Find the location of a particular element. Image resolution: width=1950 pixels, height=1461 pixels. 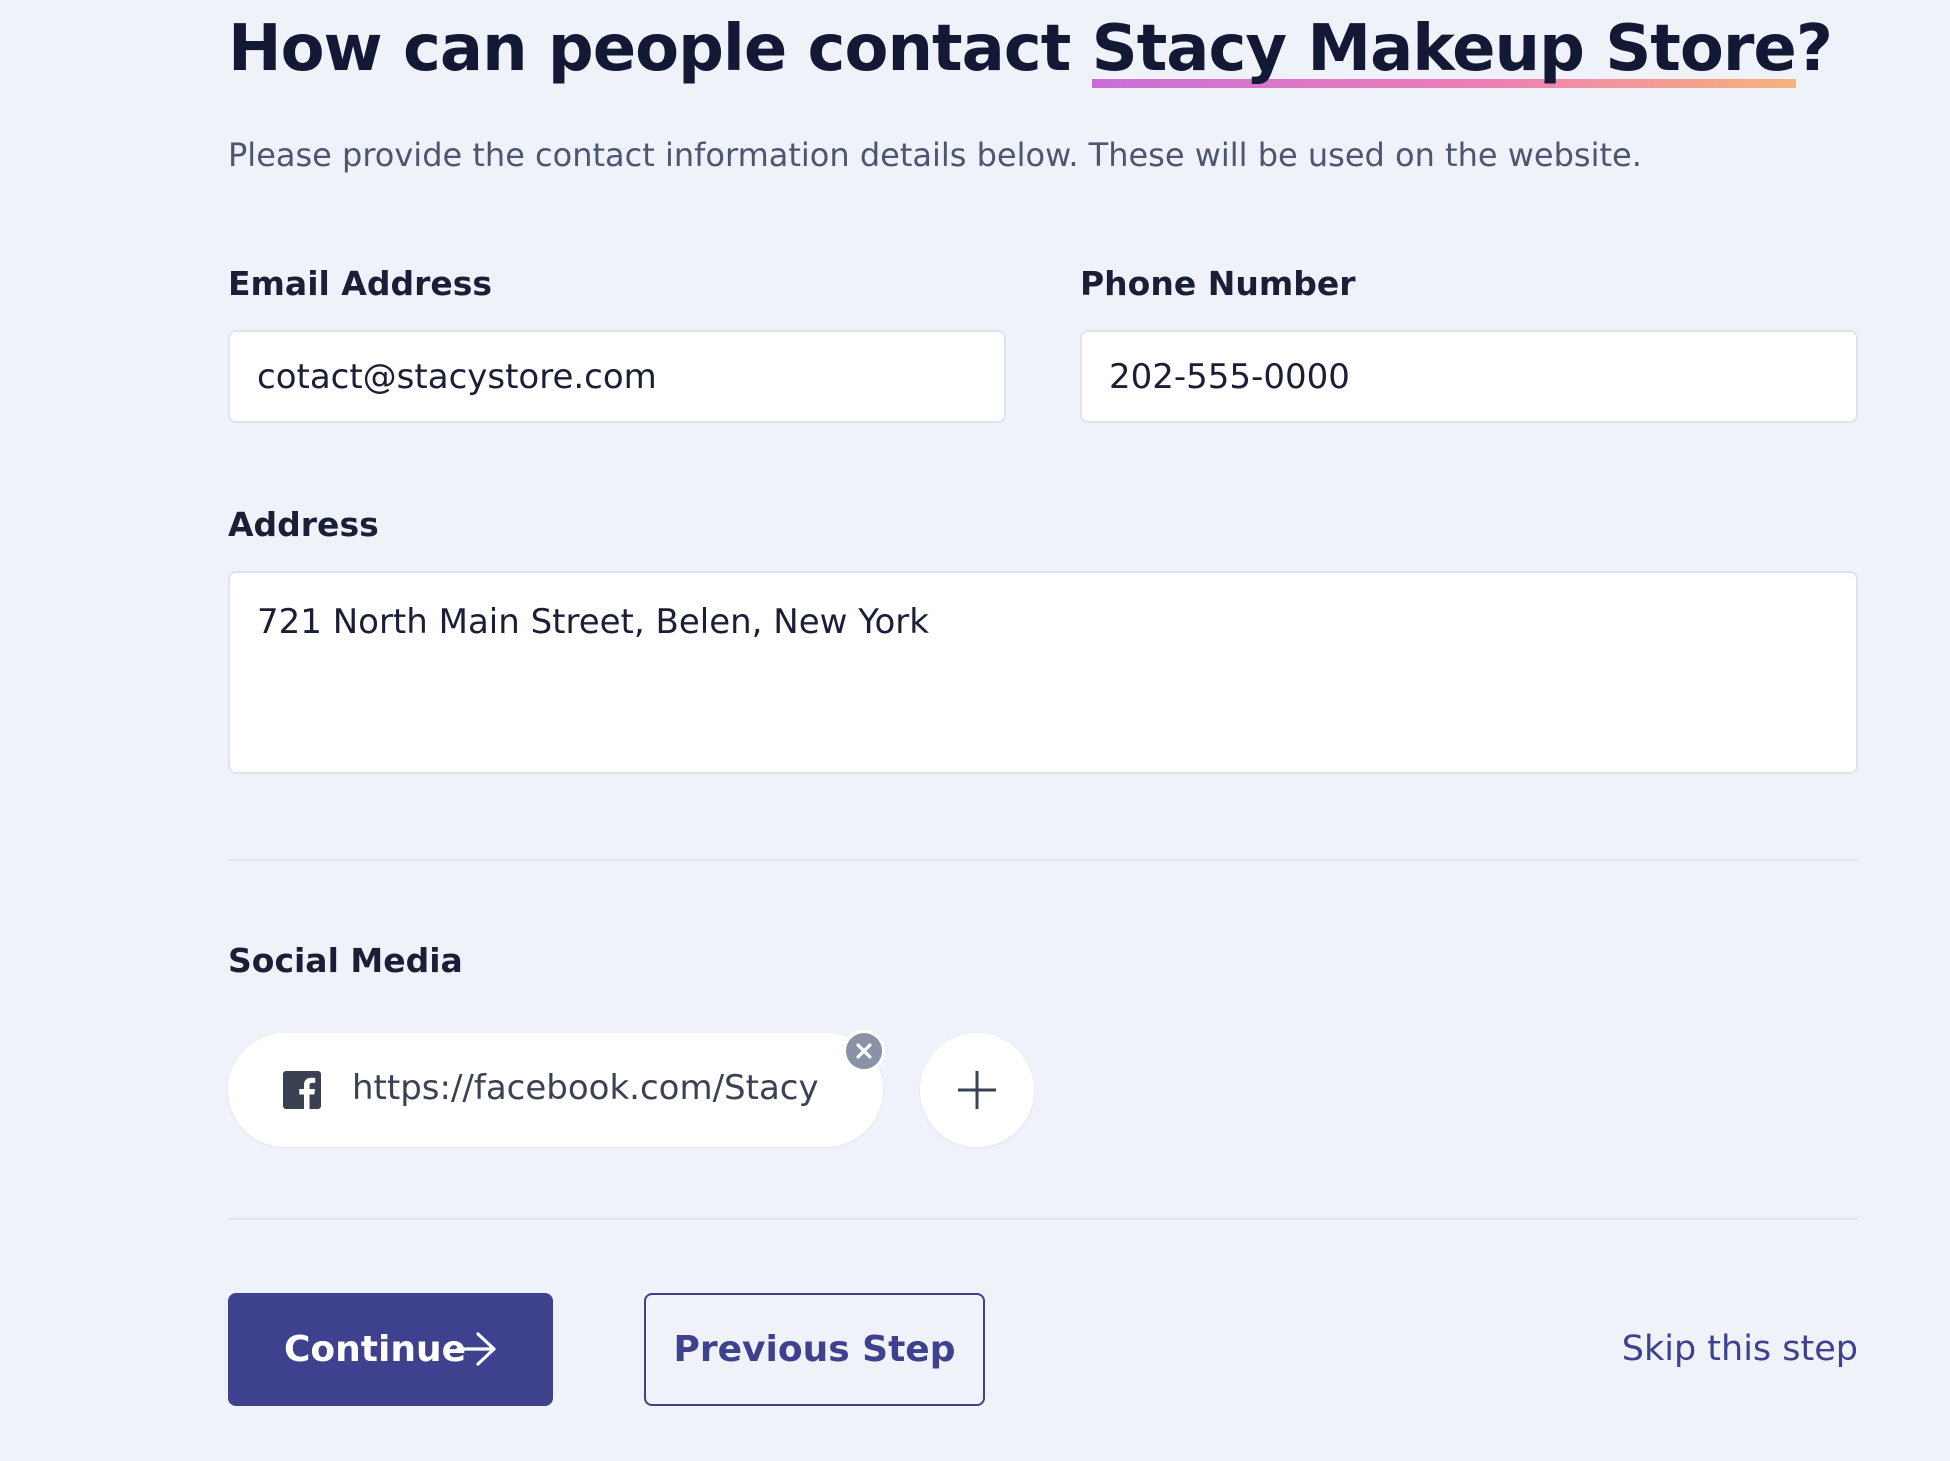

add-social-link-button is located at coordinates (977, 1090).